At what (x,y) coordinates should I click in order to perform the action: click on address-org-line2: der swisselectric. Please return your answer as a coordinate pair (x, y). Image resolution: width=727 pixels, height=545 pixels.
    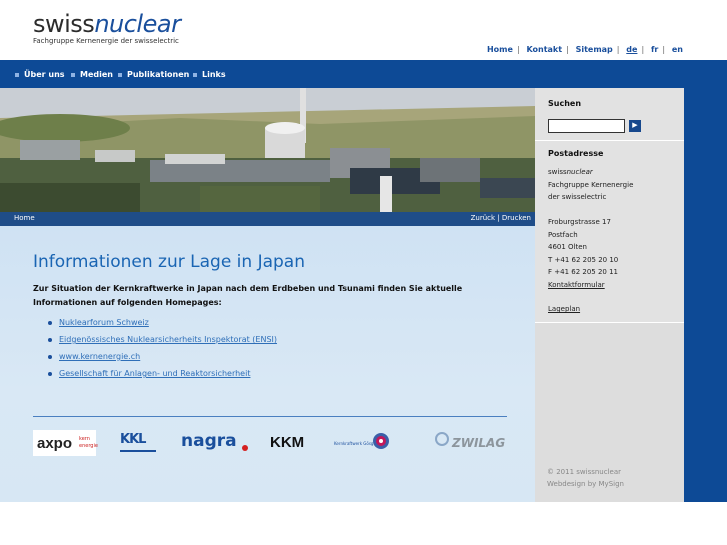
    Looking at the image, I should click on (577, 197).